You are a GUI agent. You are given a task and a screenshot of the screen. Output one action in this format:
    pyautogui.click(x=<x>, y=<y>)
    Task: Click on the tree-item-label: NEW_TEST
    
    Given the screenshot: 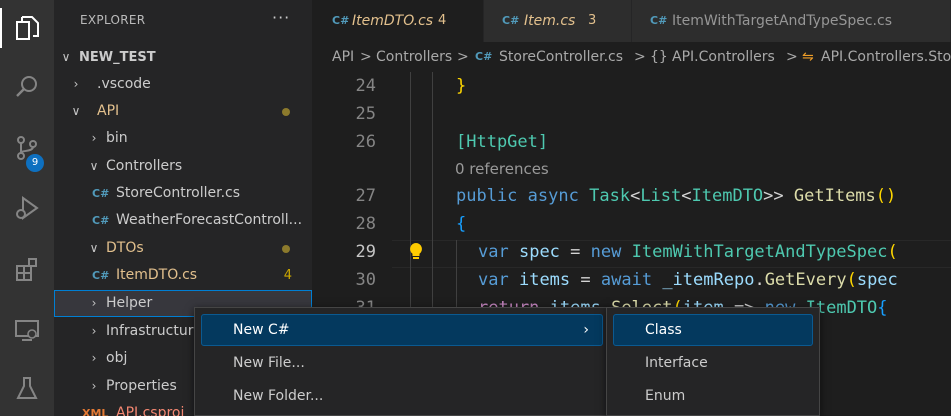 What is the action you would take?
    pyautogui.click(x=117, y=57)
    